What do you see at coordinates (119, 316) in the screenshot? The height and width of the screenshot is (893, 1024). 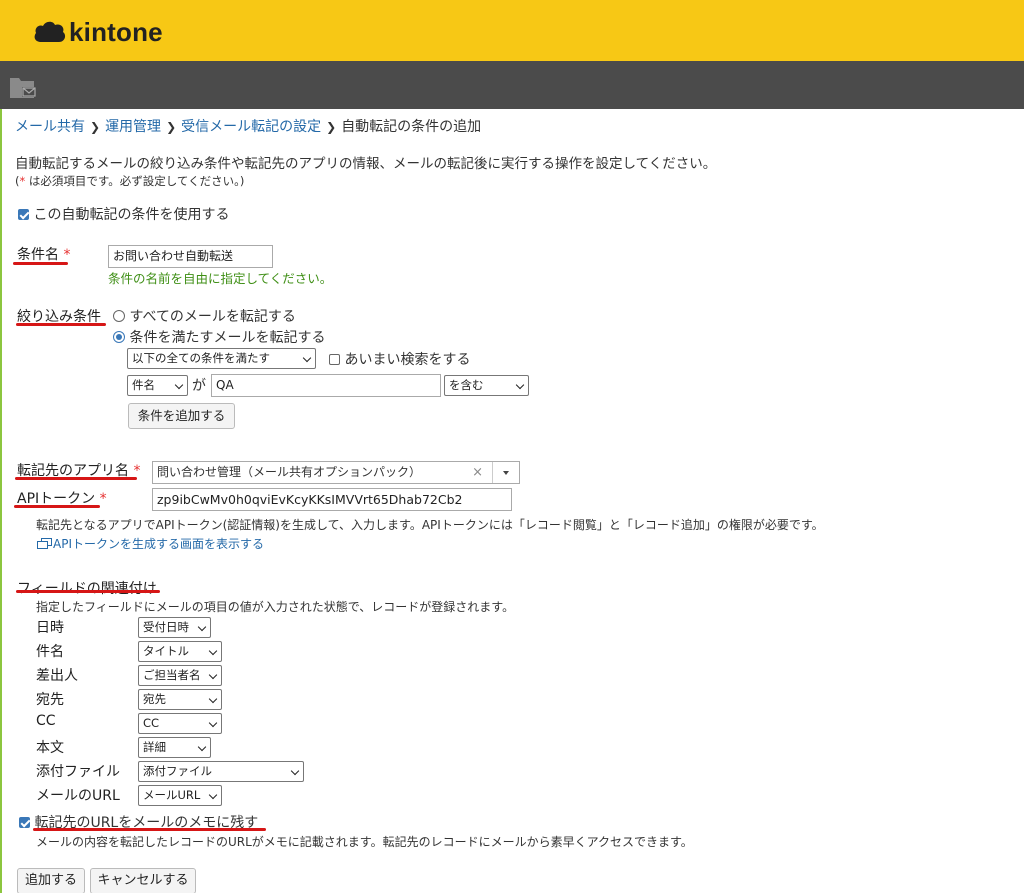 I see `radio-off-icon` at bounding box center [119, 316].